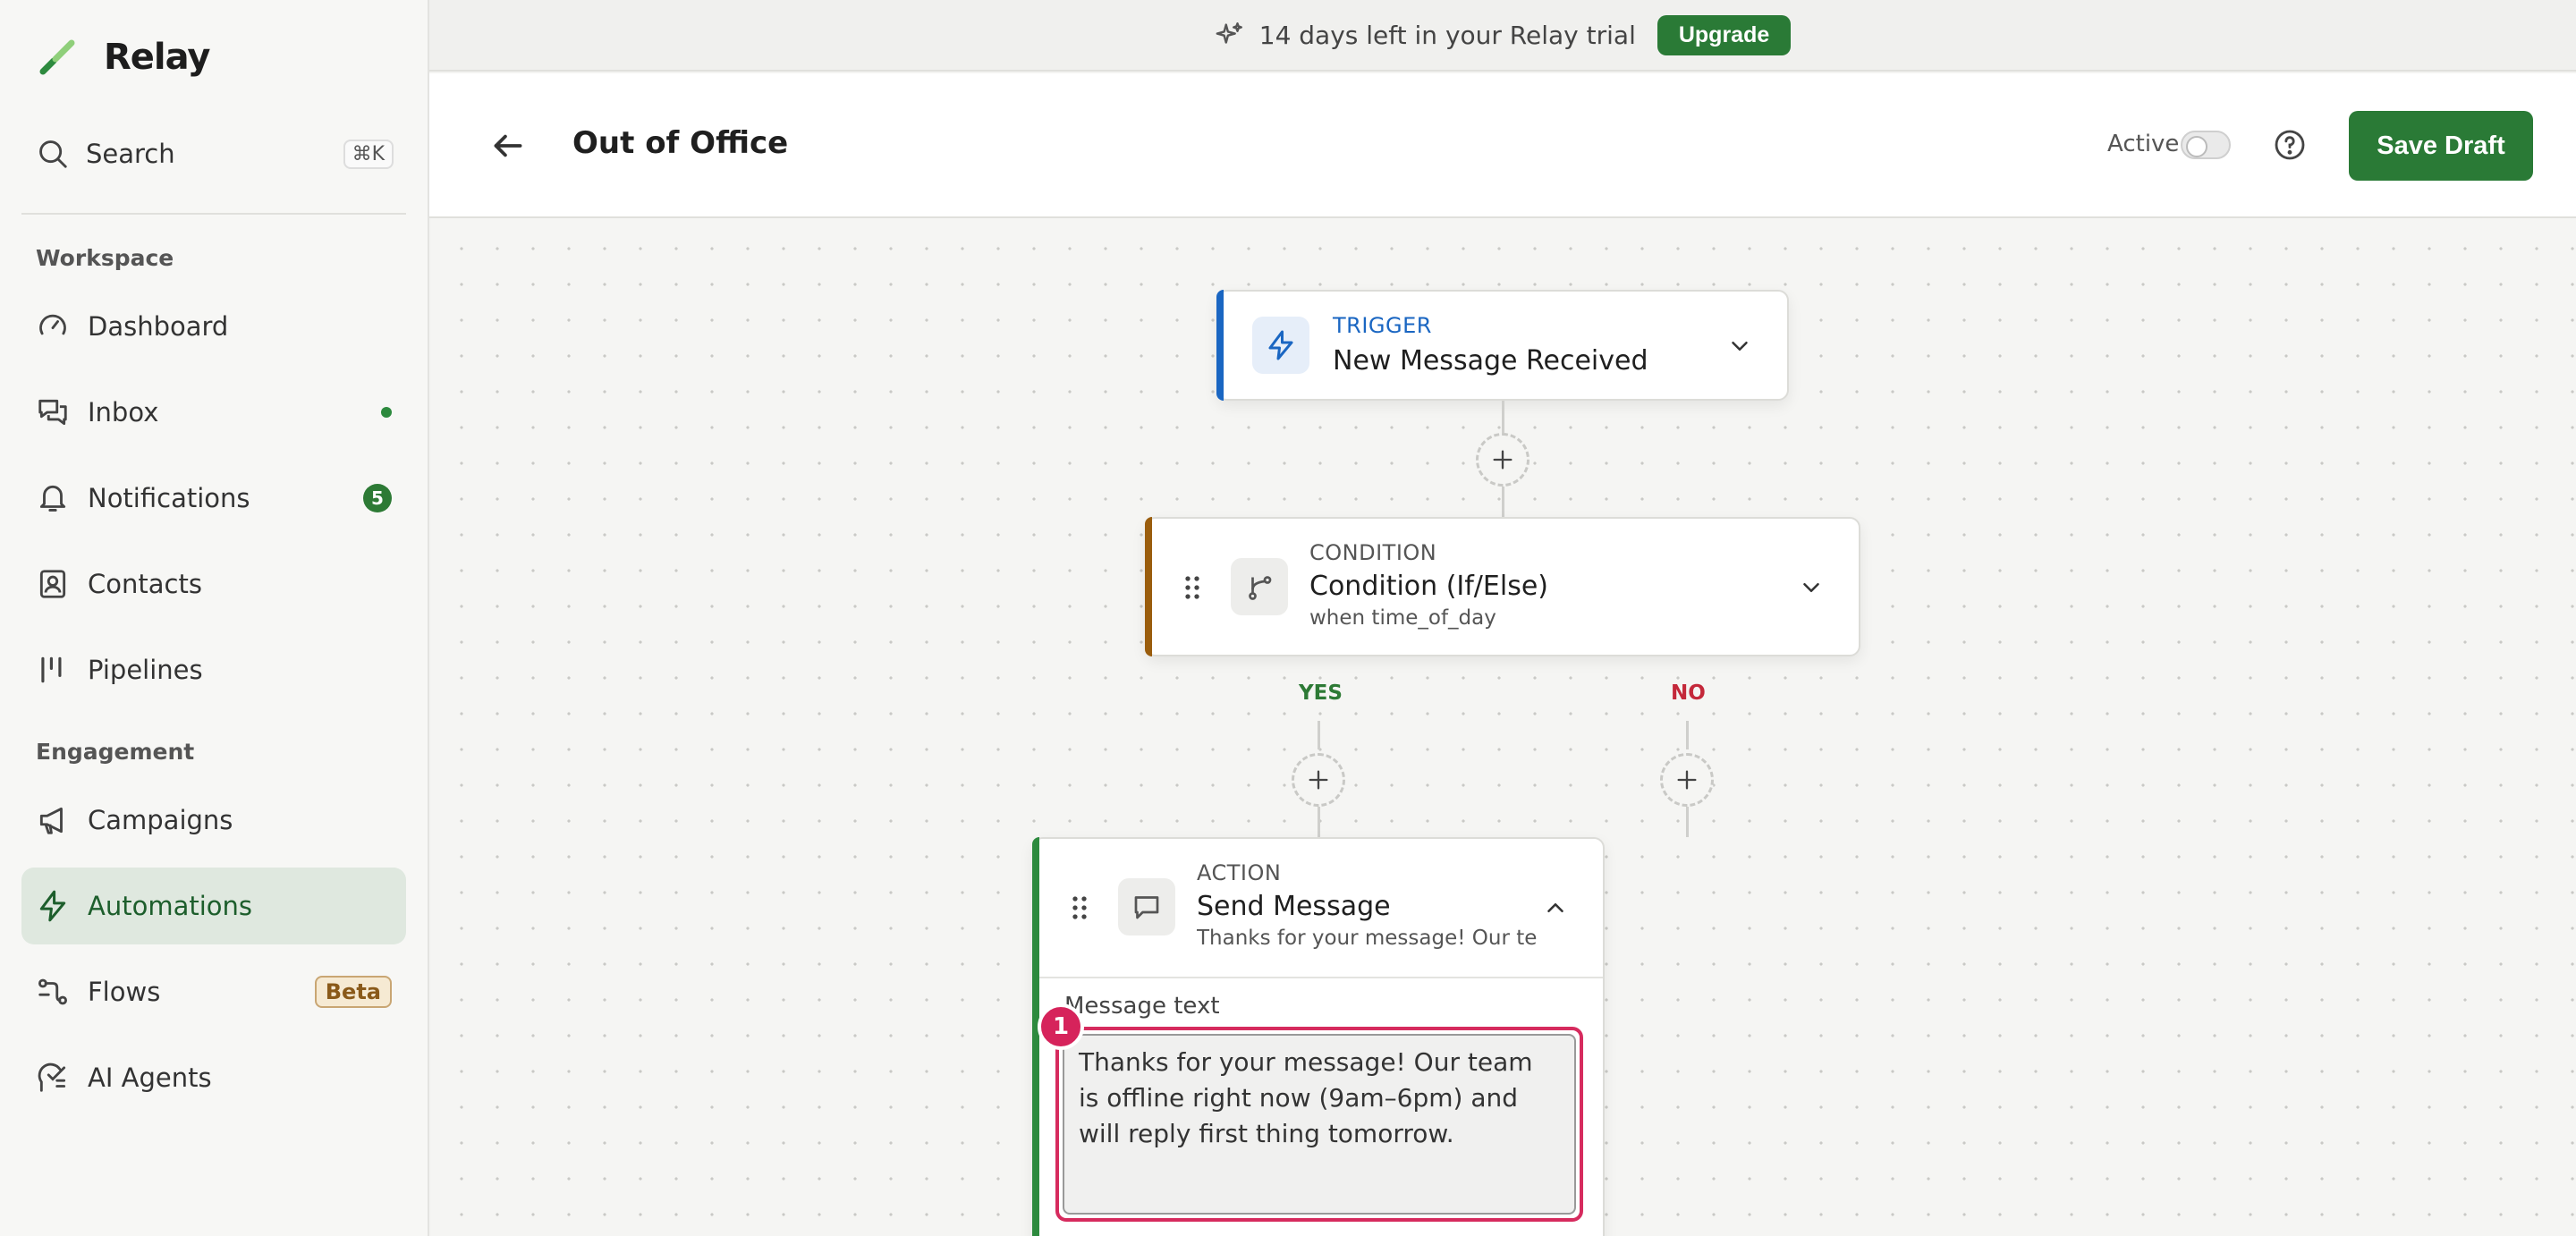 The image size is (2576, 1236). What do you see at coordinates (145, 584) in the screenshot?
I see `sidebar-item-label: Contacts` at bounding box center [145, 584].